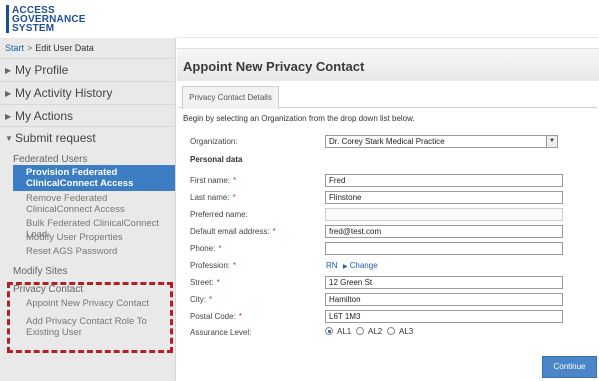 This screenshot has width=599, height=381. What do you see at coordinates (214, 141) in the screenshot?
I see `organization-label: Organization:` at bounding box center [214, 141].